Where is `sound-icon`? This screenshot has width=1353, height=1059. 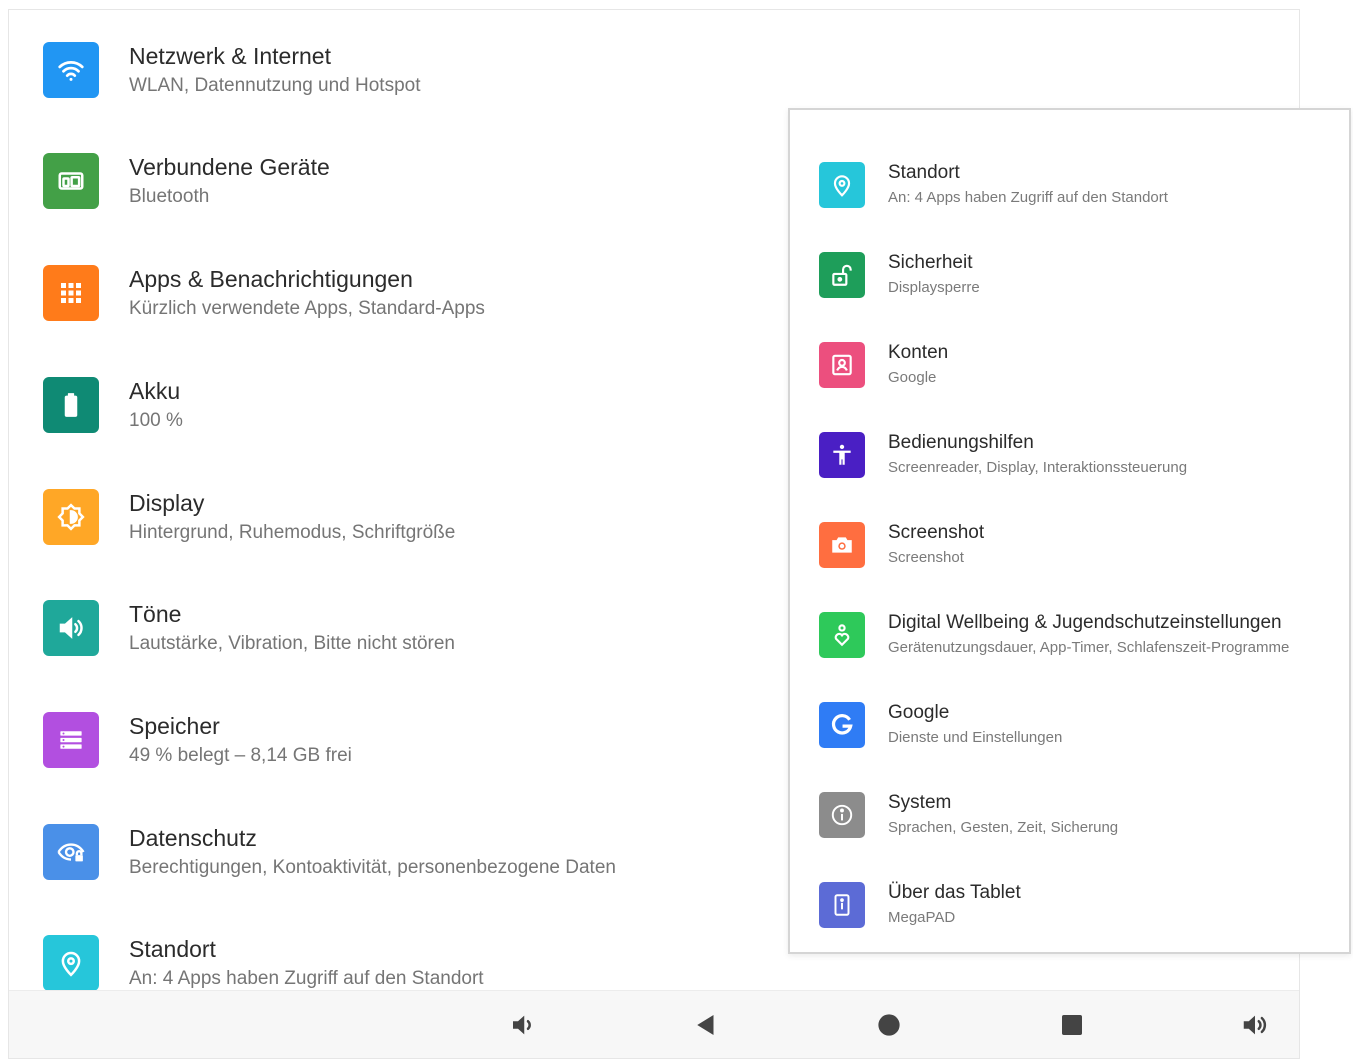 sound-icon is located at coordinates (71, 628).